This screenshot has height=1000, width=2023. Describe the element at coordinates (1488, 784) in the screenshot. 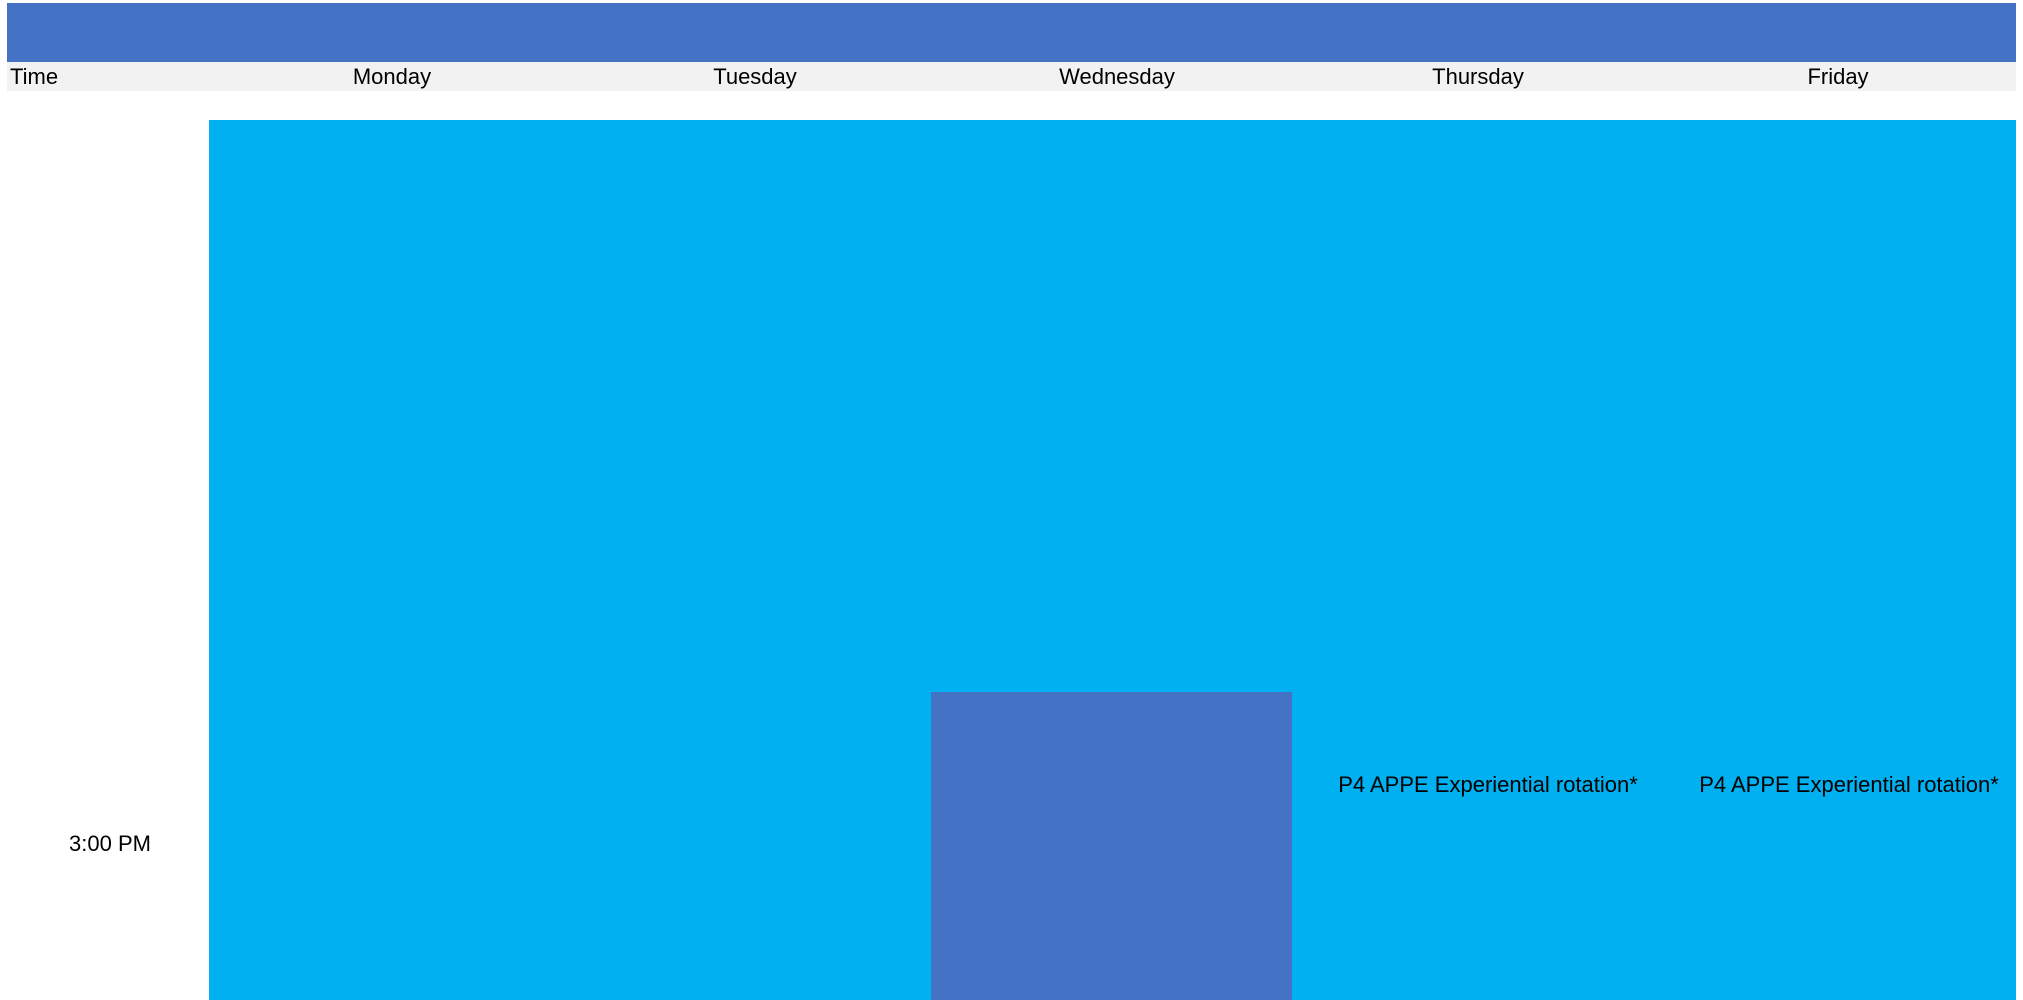

I see `thursday-event-label: P4 APPE Experiential rotation*` at that location.